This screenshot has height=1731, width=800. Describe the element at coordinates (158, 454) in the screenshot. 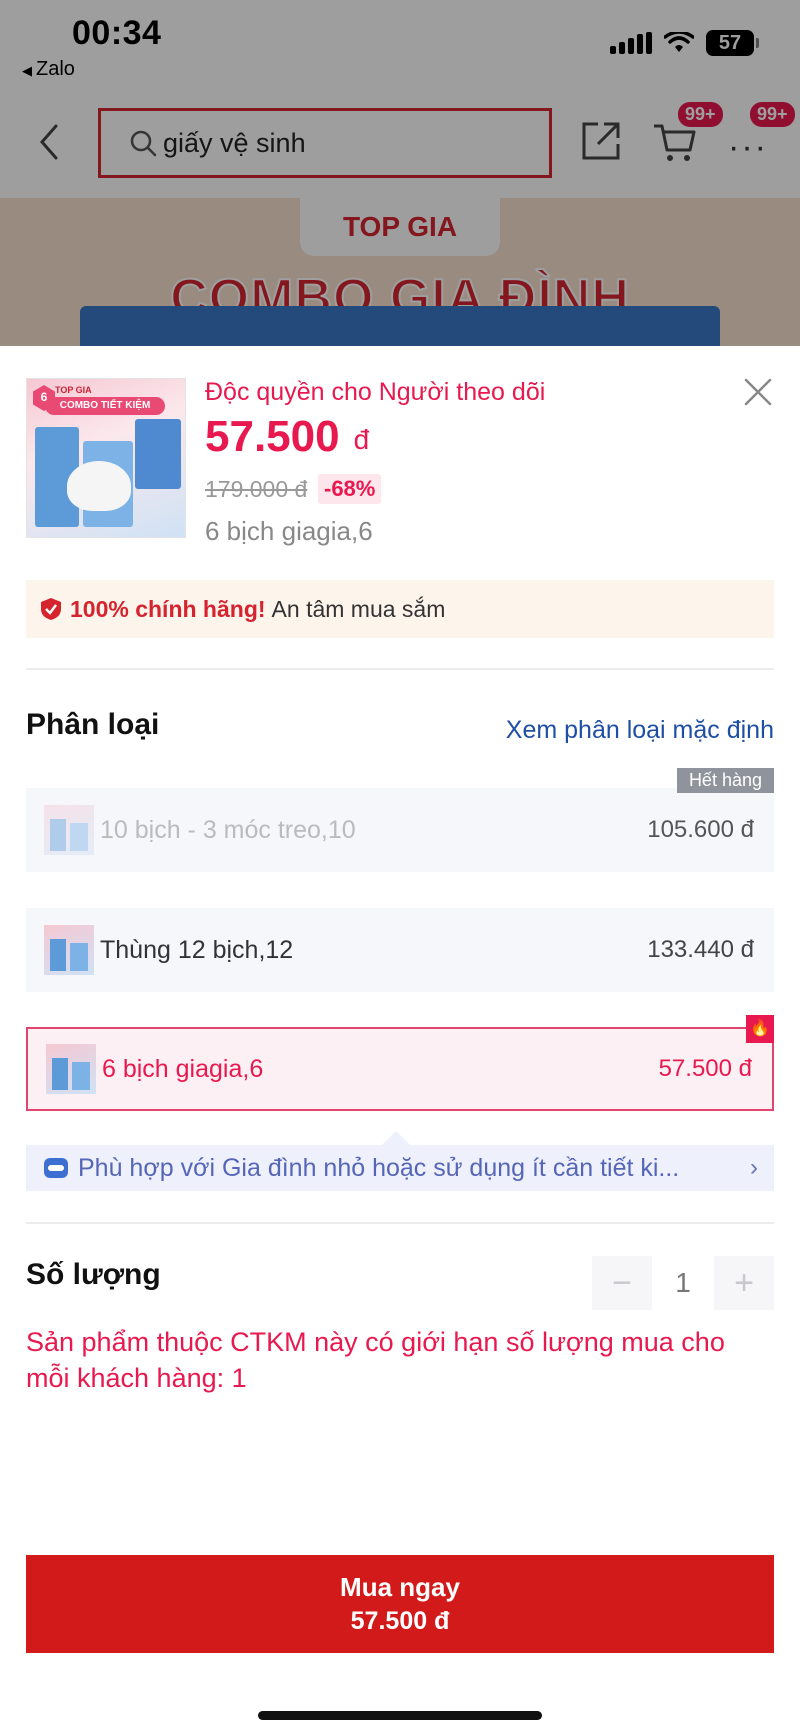

I see `thumb-pack` at that location.